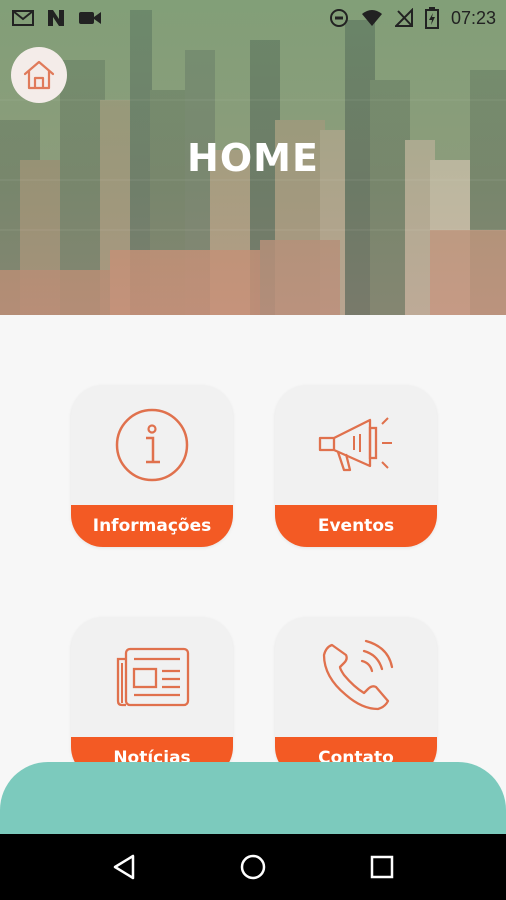 This screenshot has height=900, width=506. I want to click on newspaper-icon, so click(153, 677).